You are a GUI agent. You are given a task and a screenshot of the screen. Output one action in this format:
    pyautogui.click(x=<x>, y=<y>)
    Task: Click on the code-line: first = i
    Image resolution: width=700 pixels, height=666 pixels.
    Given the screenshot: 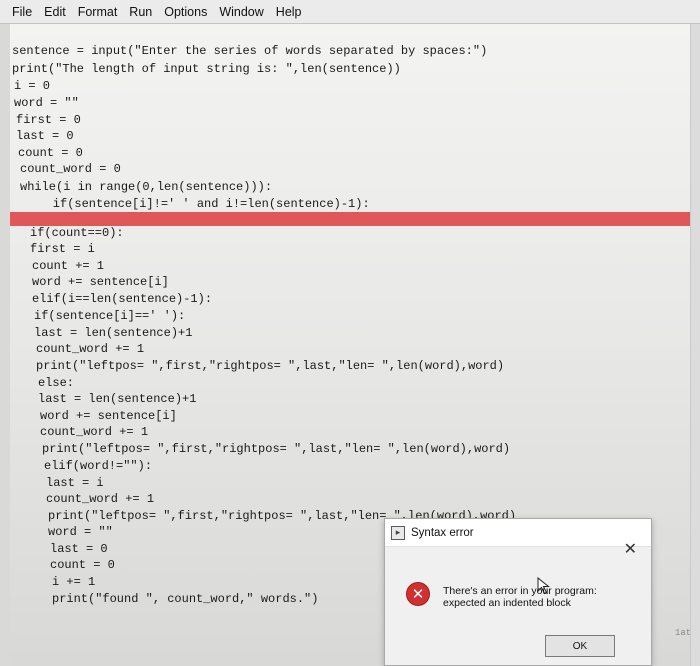 What is the action you would take?
    pyautogui.click(x=62, y=249)
    